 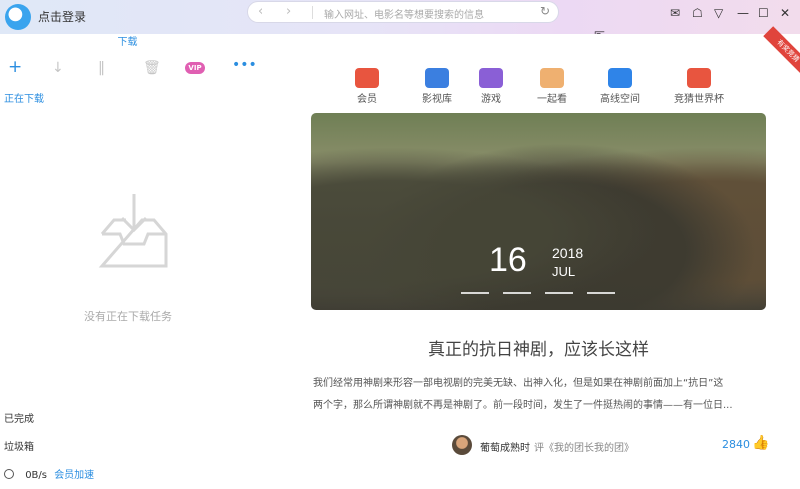 I want to click on cloud-icon, so click(x=620, y=78).